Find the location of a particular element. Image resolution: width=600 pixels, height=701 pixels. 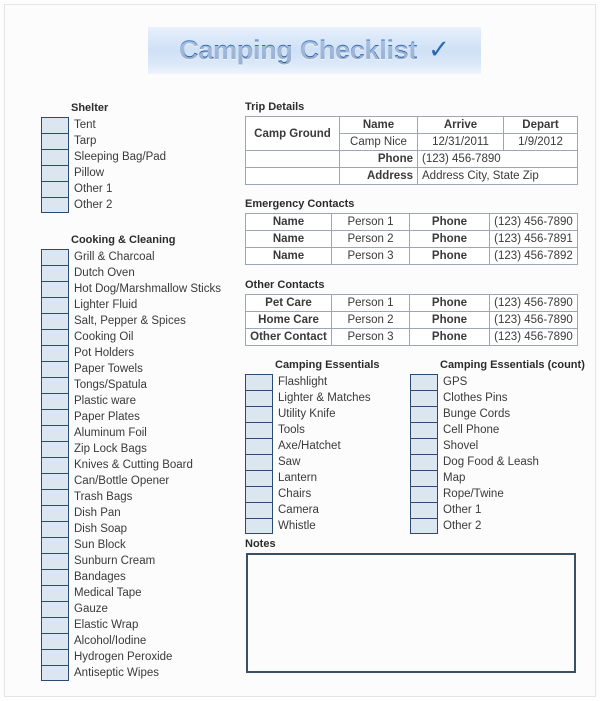

list-item: Knives & Cutting Board is located at coordinates (131, 465).